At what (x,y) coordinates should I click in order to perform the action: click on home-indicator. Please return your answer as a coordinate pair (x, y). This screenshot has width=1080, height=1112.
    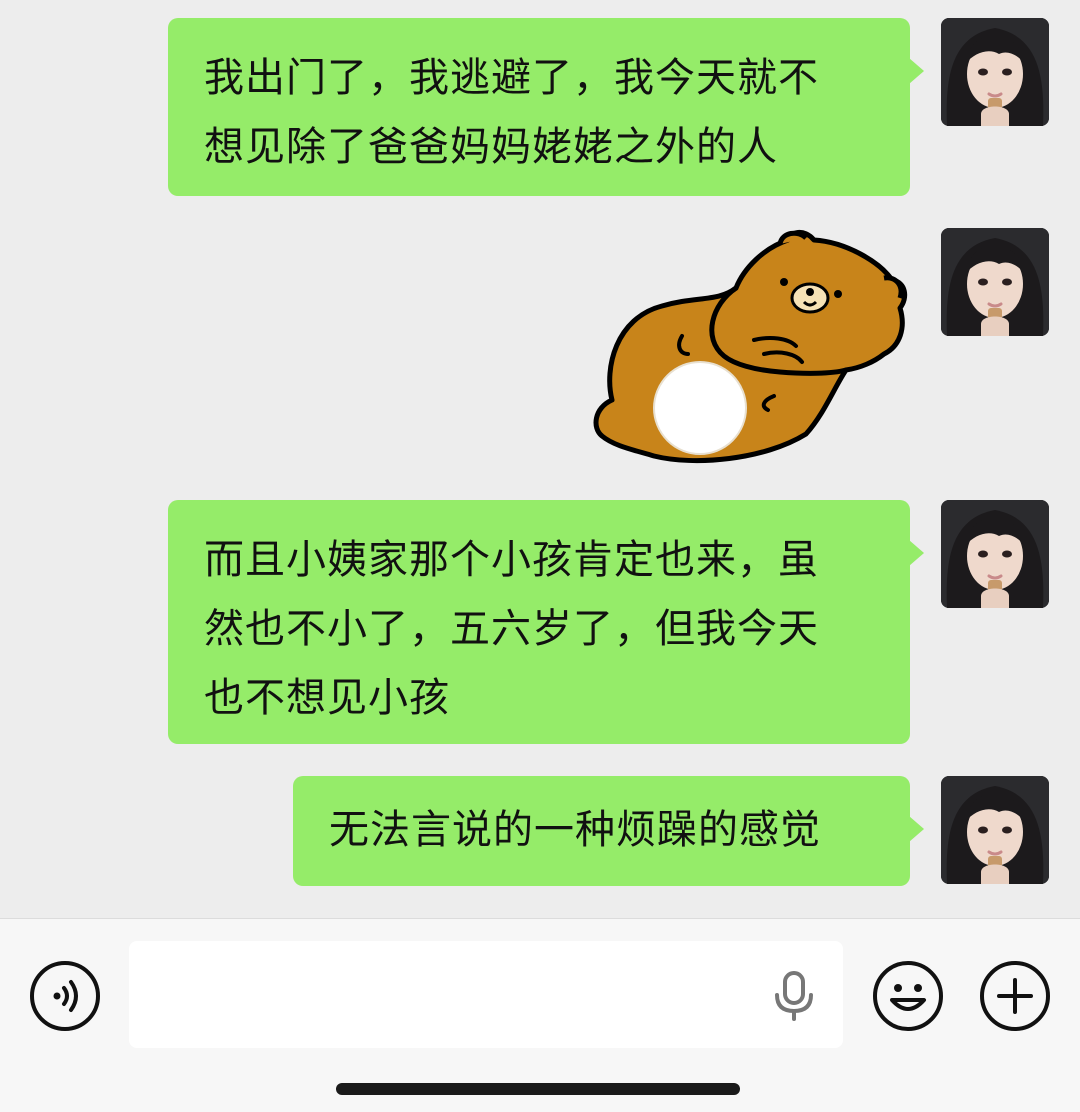
    Looking at the image, I should click on (538, 1089).